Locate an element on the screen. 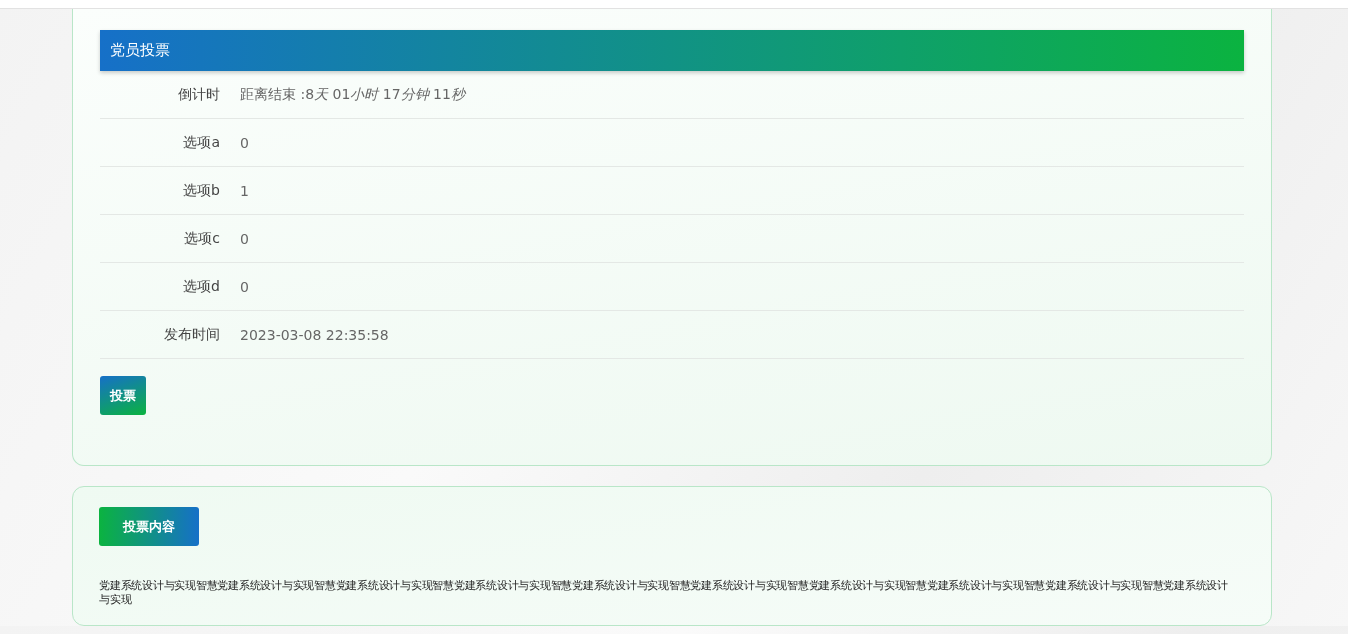 Image resolution: width=1348 pixels, height=634 pixels. field-value: 2023-03-08 22:35:58 is located at coordinates (314, 334).